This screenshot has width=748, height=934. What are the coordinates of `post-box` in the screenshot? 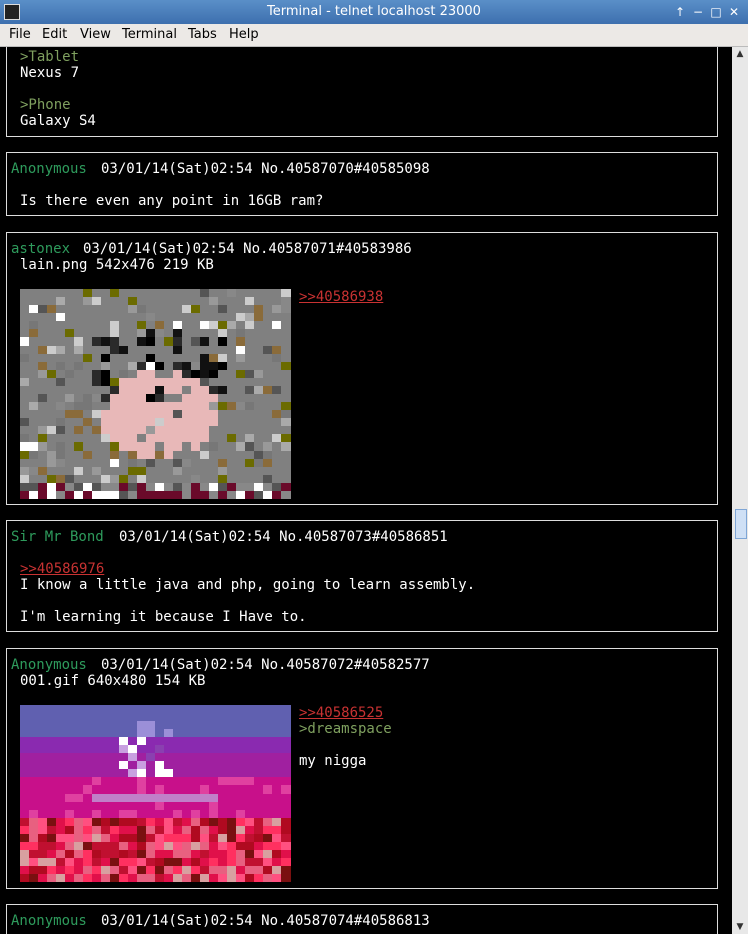 It's located at (362, 92).